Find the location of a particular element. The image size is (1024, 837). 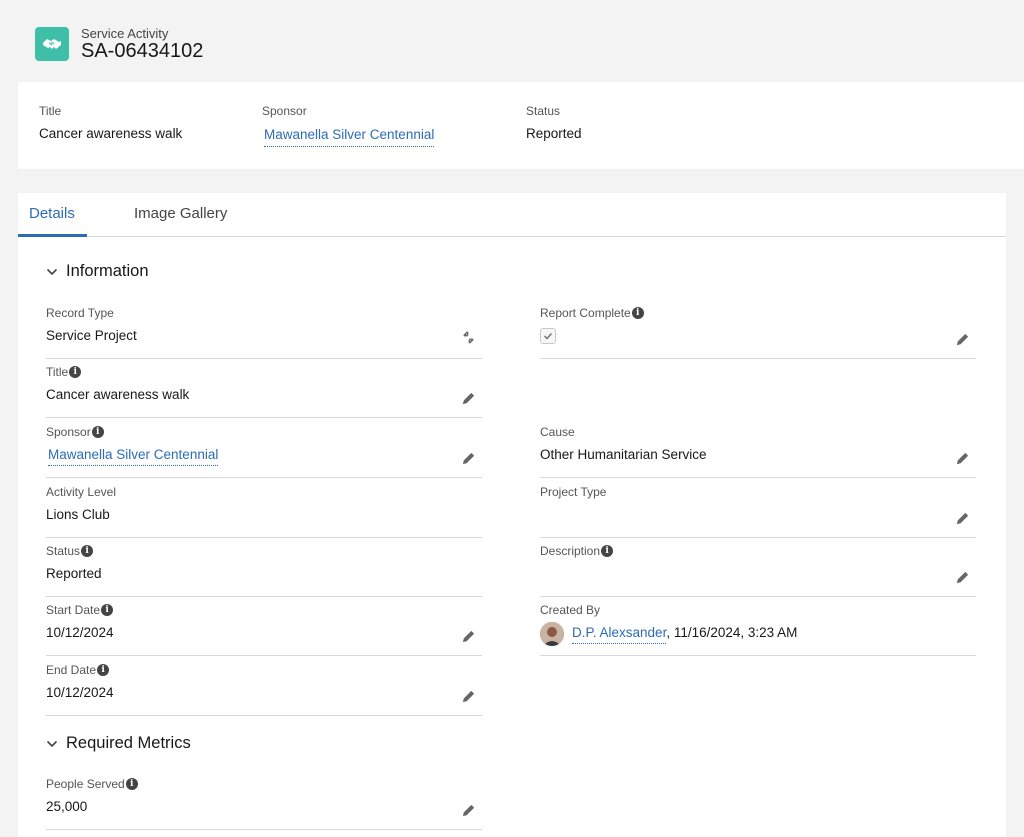

record-name: SA-06434102 is located at coordinates (142, 51).